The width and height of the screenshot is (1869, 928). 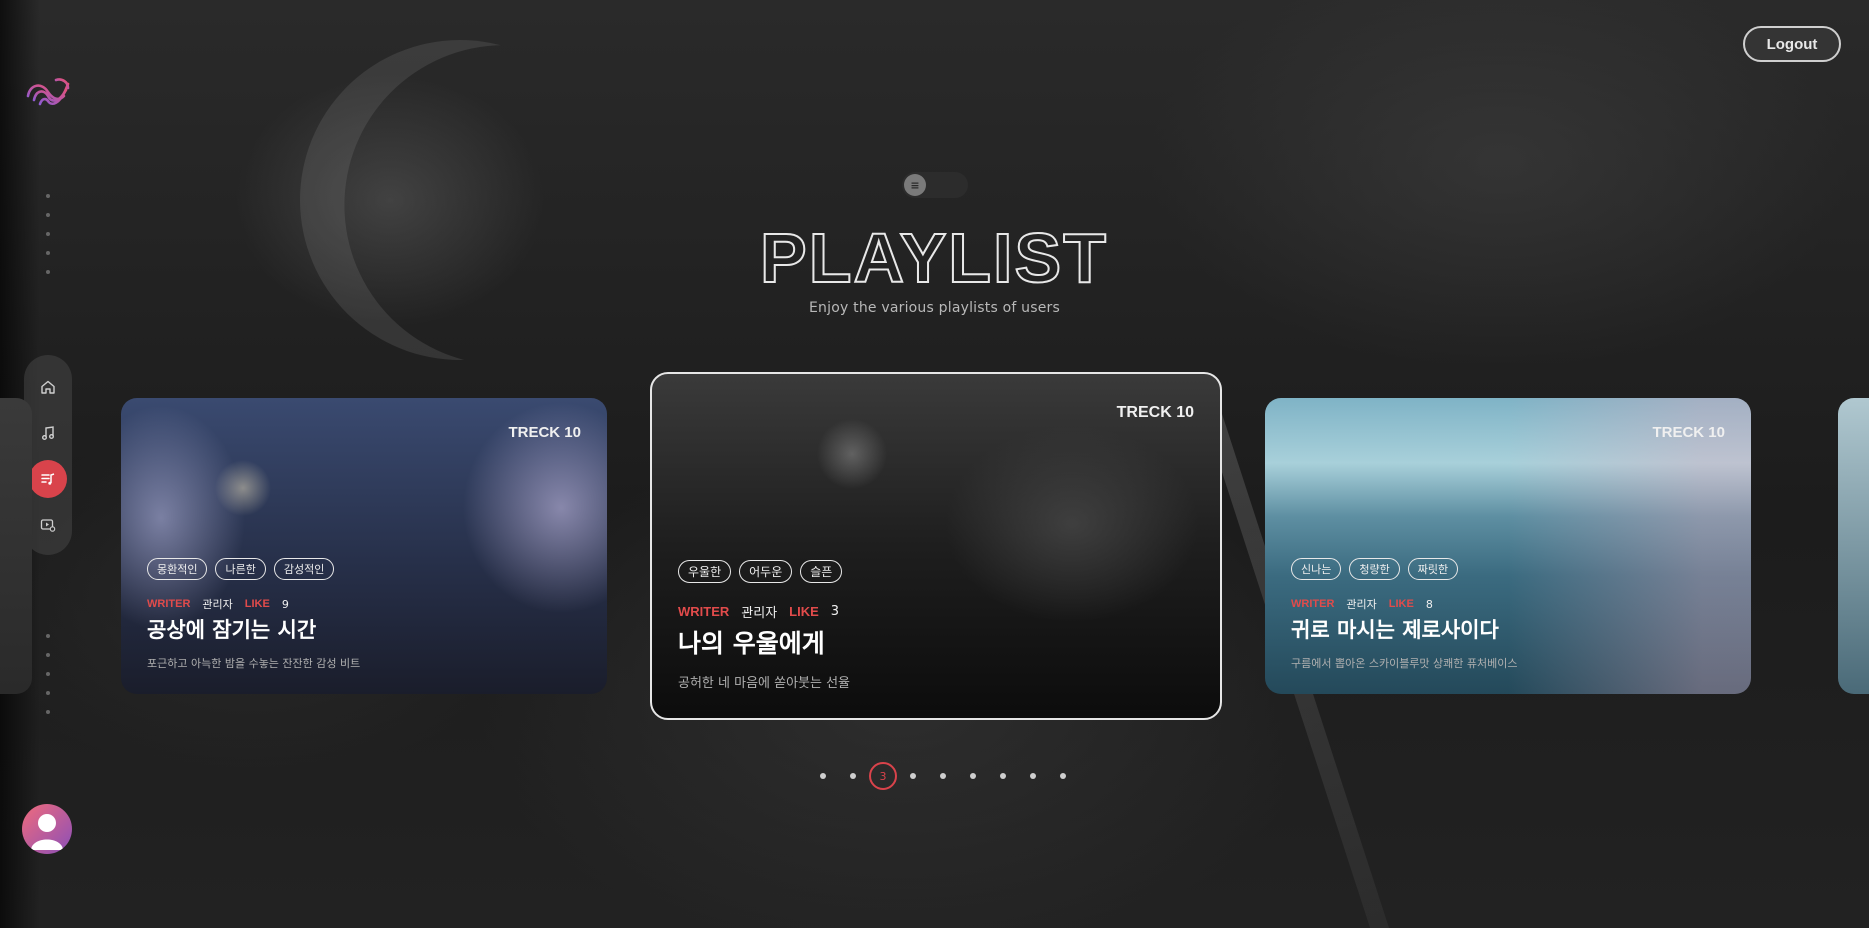 What do you see at coordinates (1853, 546) in the screenshot?
I see `playlist-card-next` at bounding box center [1853, 546].